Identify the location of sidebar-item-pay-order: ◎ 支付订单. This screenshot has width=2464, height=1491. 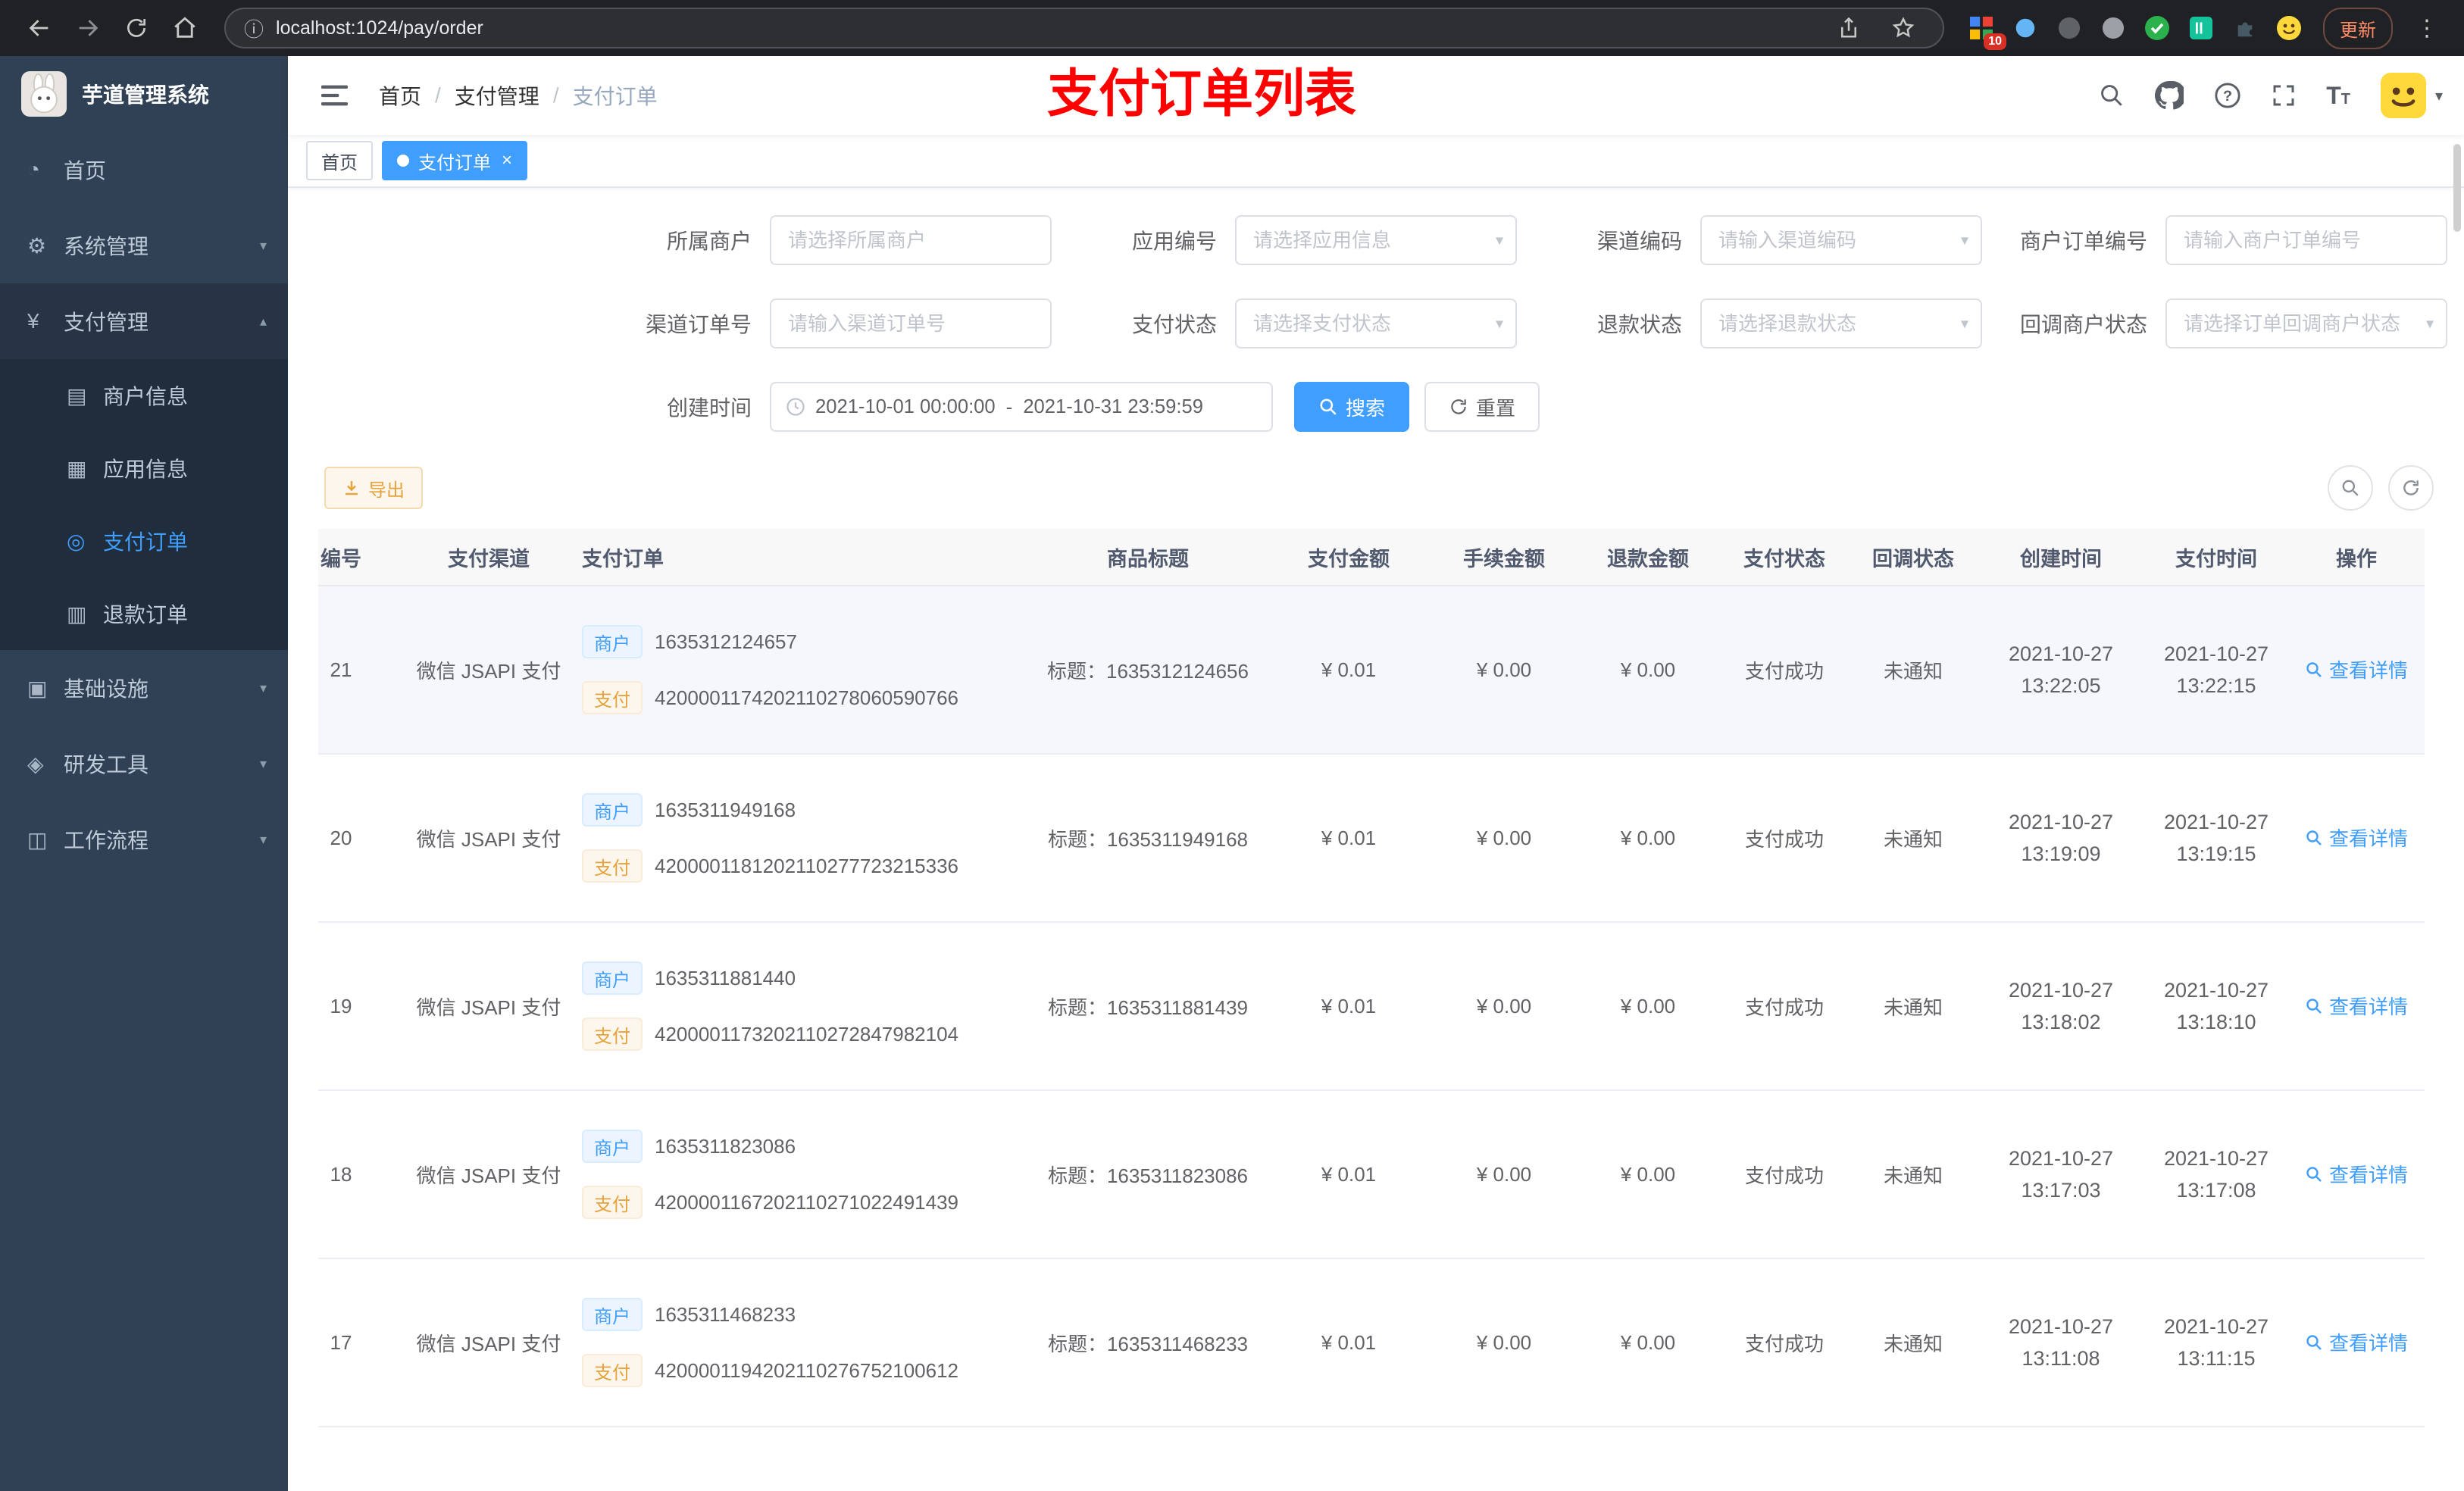
(144, 541).